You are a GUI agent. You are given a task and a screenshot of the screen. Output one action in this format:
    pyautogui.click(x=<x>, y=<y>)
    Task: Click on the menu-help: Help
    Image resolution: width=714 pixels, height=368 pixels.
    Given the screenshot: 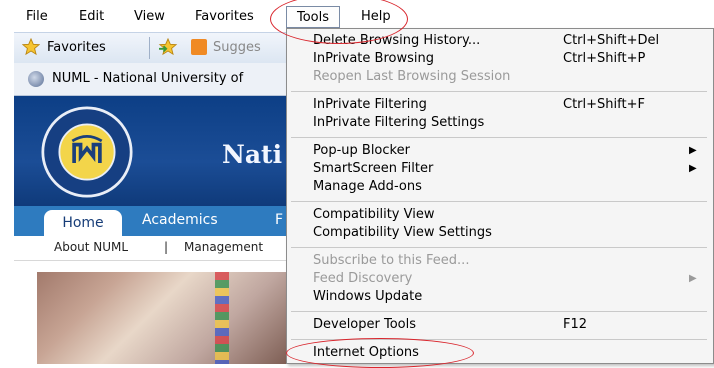 What is the action you would take?
    pyautogui.click(x=376, y=16)
    